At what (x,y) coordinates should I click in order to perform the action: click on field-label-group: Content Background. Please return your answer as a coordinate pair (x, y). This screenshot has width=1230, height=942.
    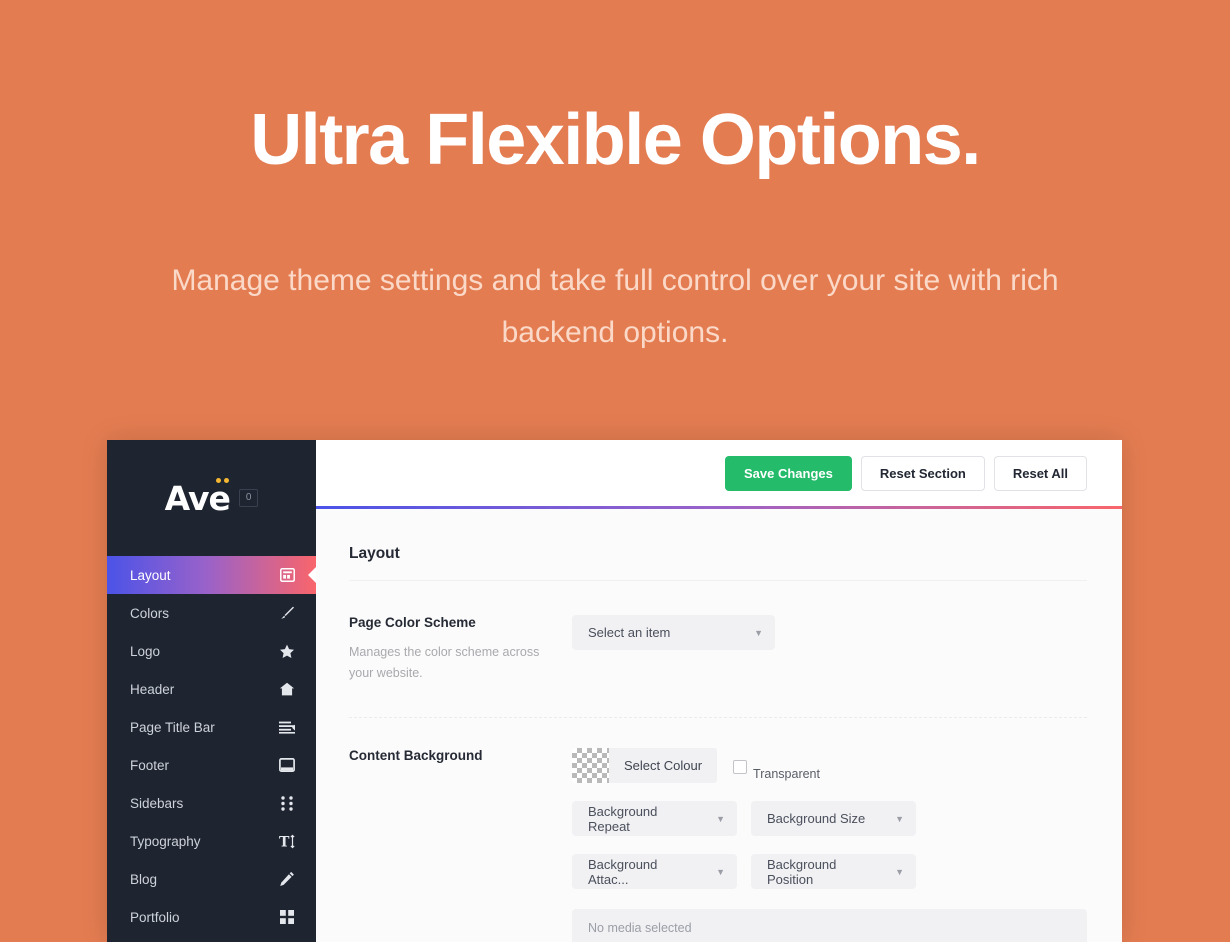
    Looking at the image, I should click on (460, 761).